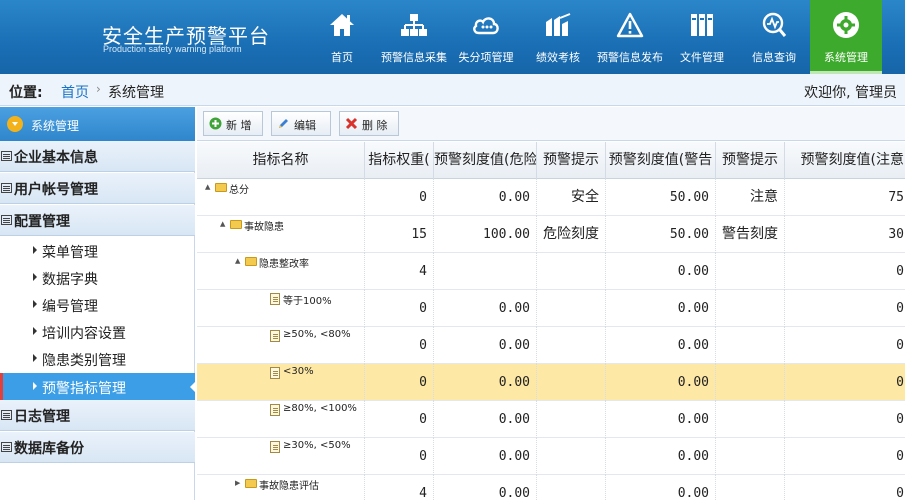 This screenshot has height=500, width=905. I want to click on sidebar-header: 系统管理, so click(97, 124).